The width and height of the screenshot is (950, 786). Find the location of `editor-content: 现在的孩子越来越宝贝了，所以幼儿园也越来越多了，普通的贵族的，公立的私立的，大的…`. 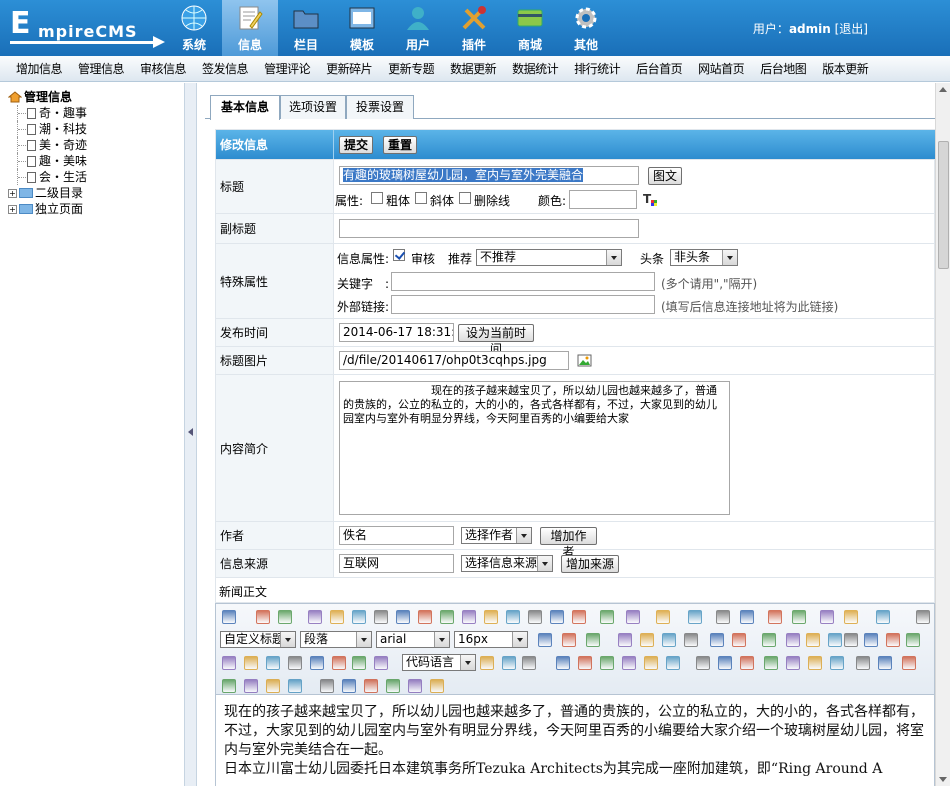

editor-content: 现在的孩子越来越宝贝了，所以幼儿园也越来越多了，普通的贵族的，公立的私立的，大的… is located at coordinates (575, 740).